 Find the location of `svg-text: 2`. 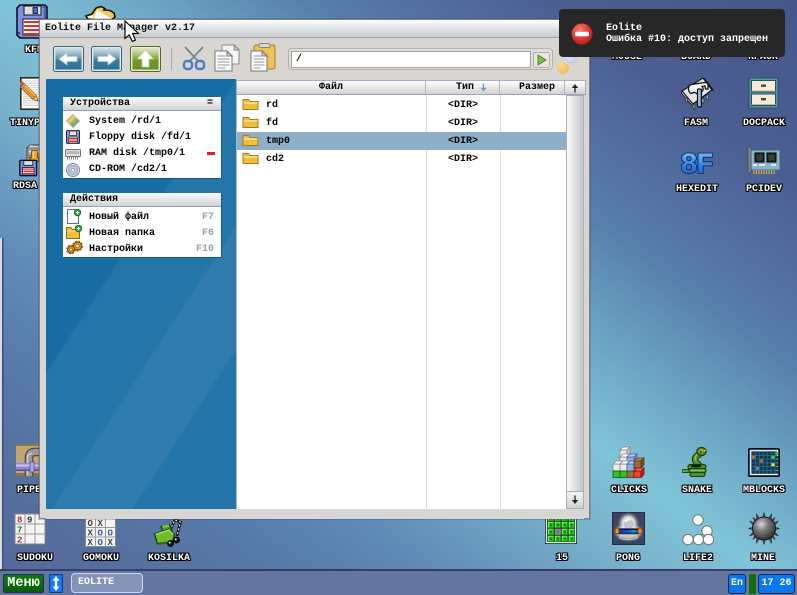

svg-text: 2 is located at coordinates (19, 541).